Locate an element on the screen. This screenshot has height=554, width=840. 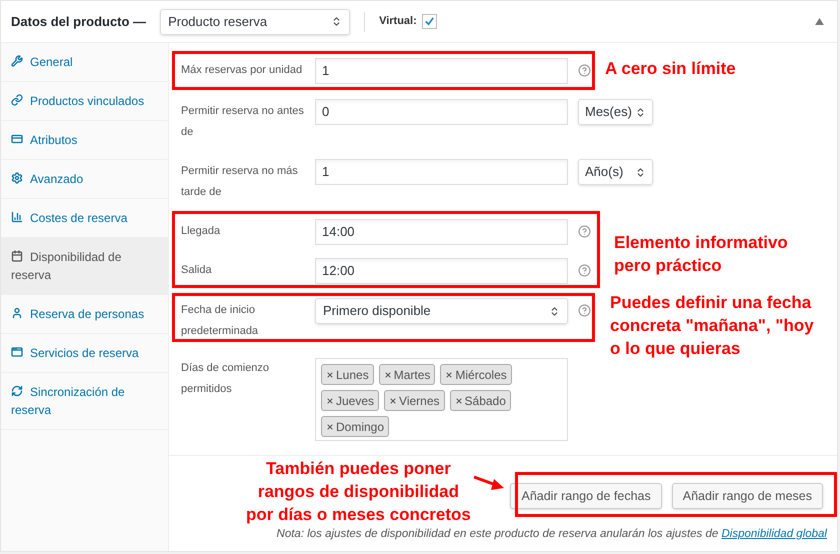
field-label: Fecha de inicio predeterminada is located at coordinates (220, 321).